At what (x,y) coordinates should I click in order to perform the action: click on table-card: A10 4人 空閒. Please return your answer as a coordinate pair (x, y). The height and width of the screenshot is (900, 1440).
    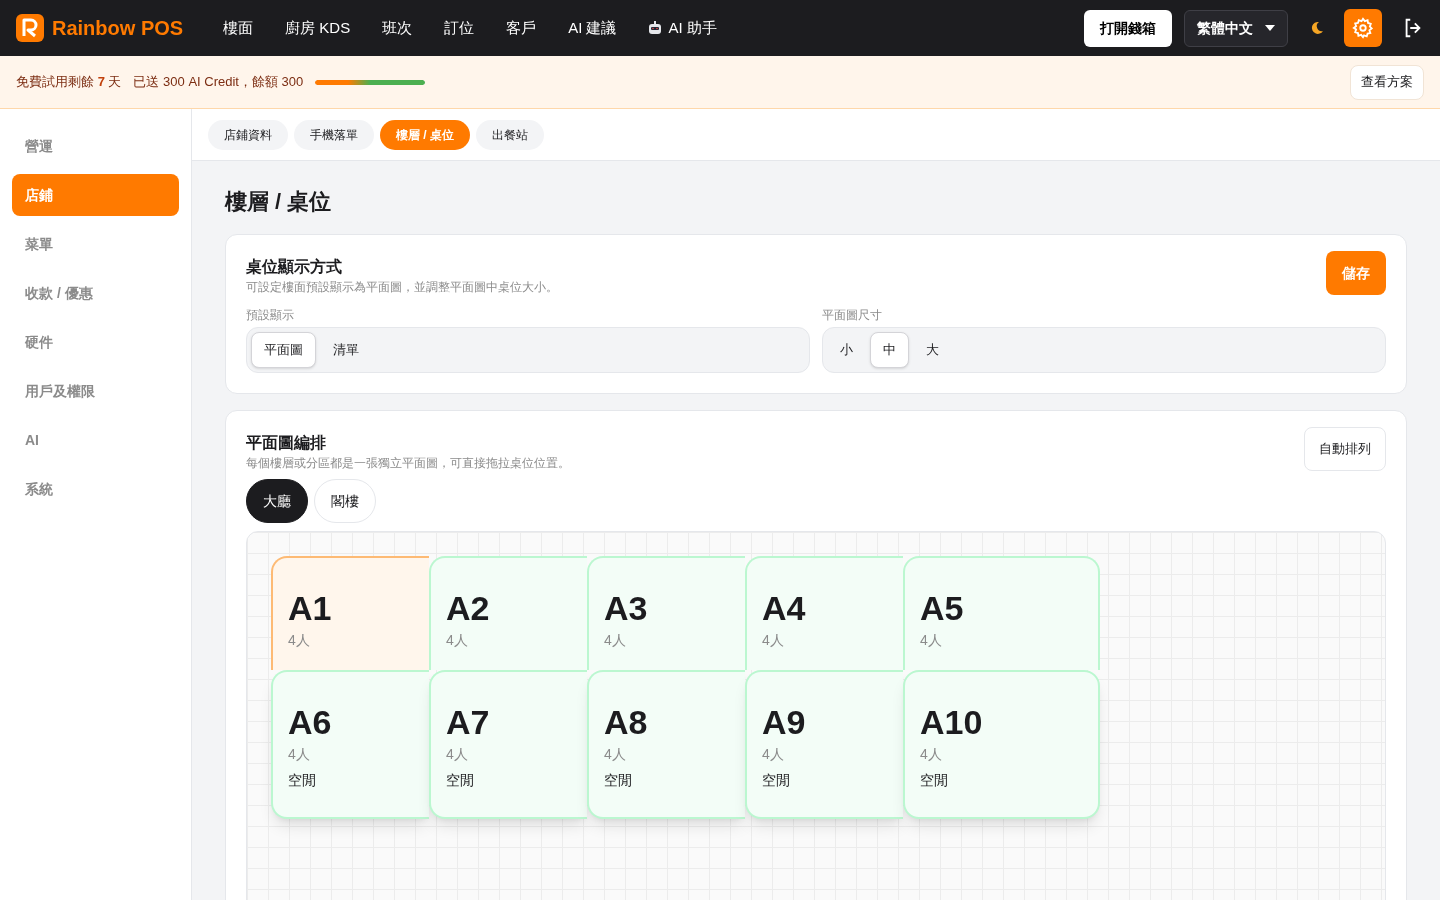
    Looking at the image, I should click on (1001, 744).